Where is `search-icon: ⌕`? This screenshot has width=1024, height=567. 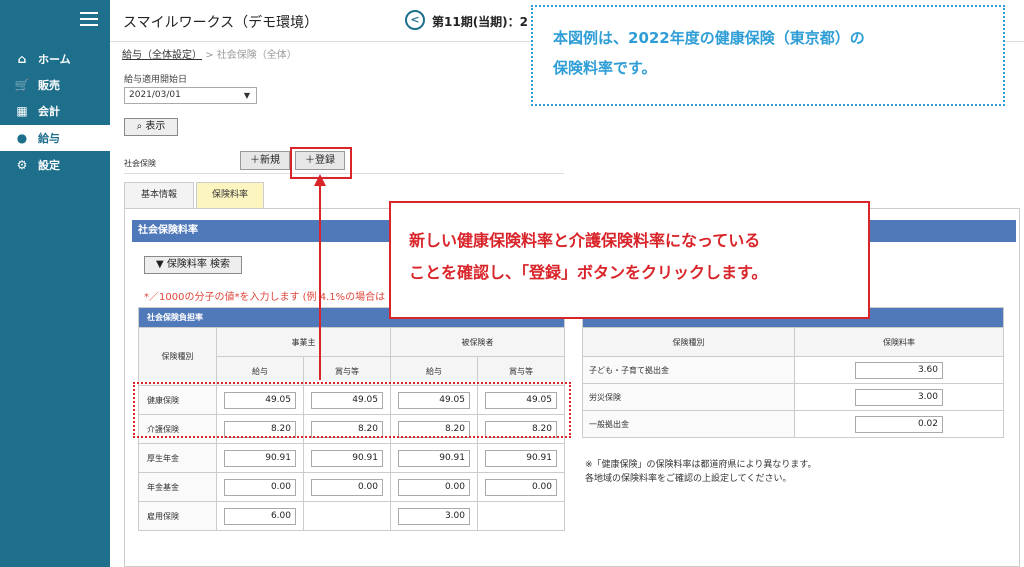 search-icon: ⌕ is located at coordinates (139, 126).